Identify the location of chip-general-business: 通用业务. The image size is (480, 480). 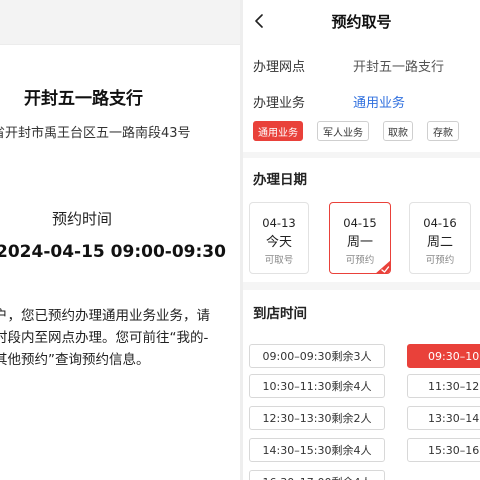
(278, 131).